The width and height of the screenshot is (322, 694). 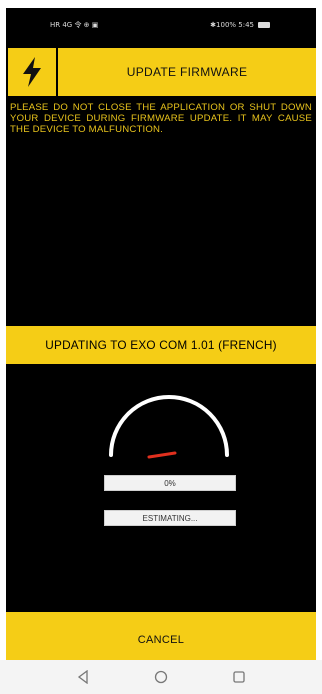 What do you see at coordinates (264, 25) in the screenshot?
I see `battery-icon` at bounding box center [264, 25].